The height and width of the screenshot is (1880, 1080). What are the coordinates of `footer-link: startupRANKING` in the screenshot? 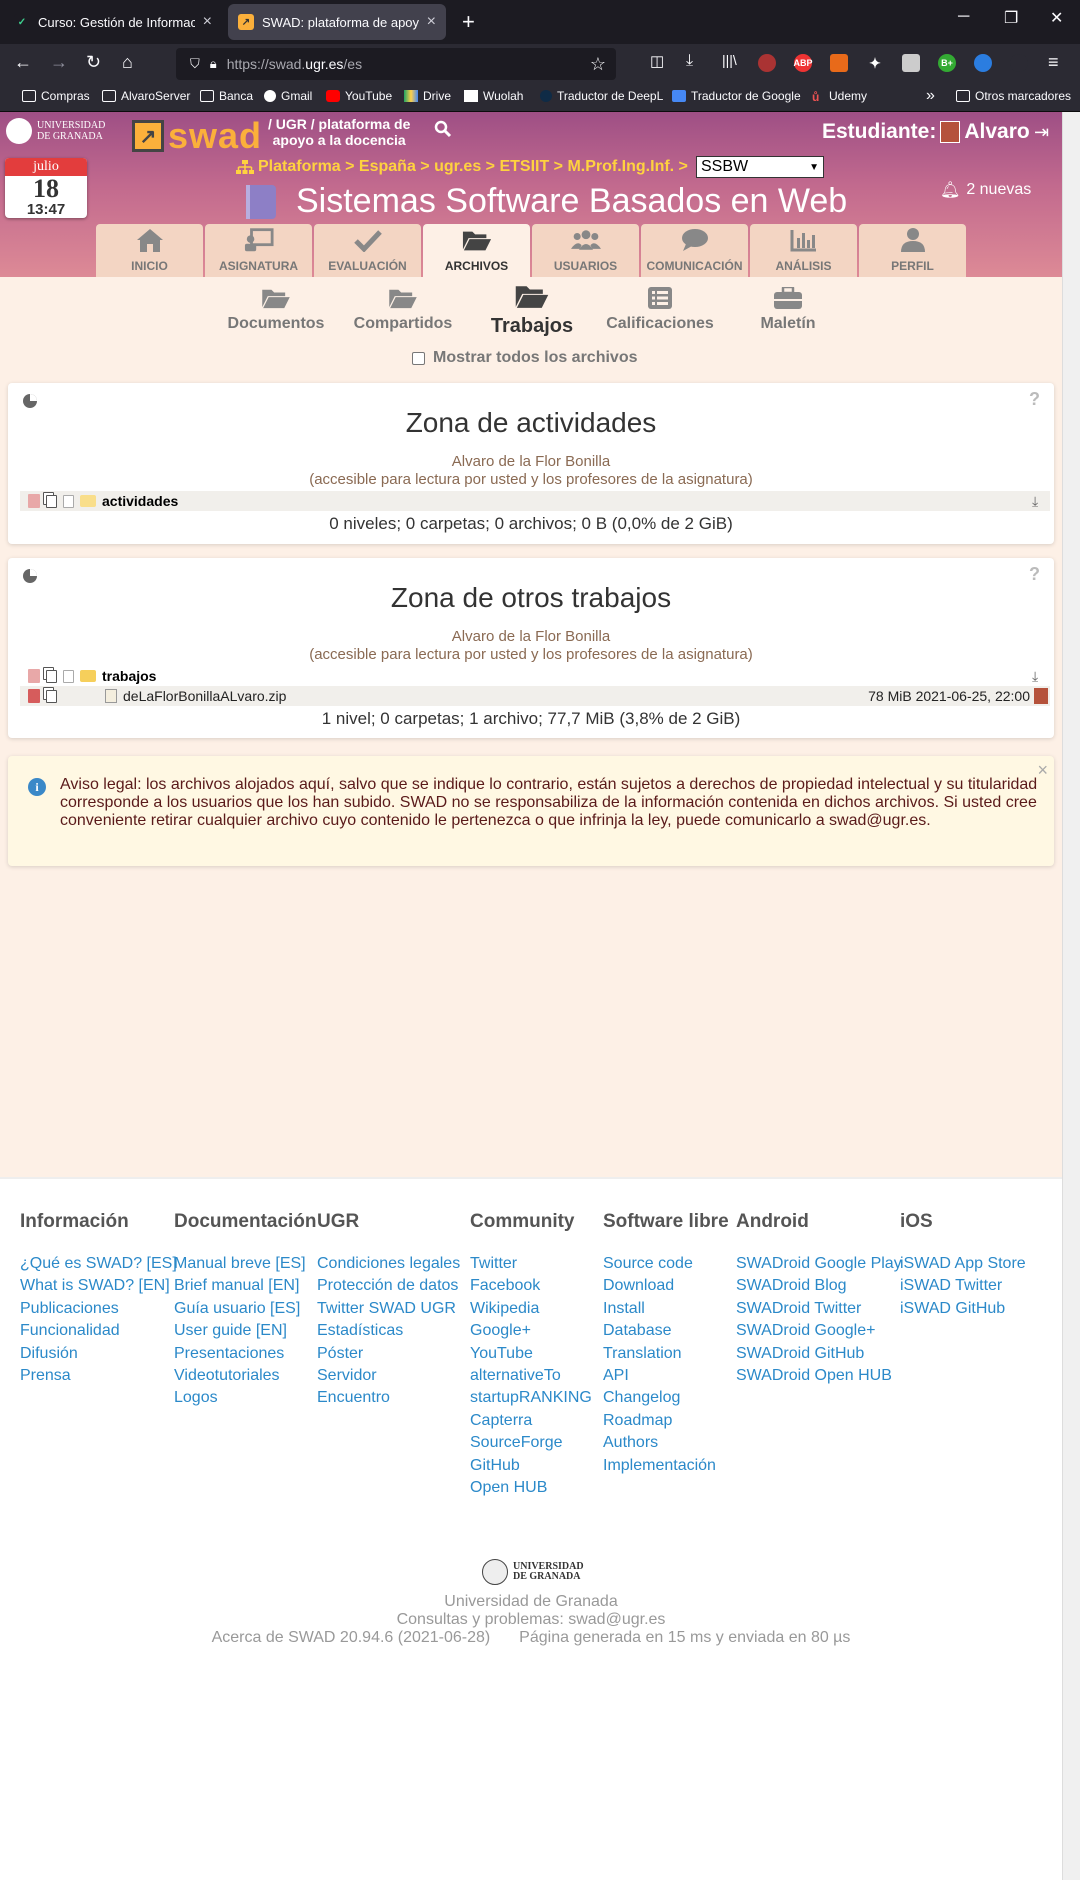 It's located at (531, 1398).